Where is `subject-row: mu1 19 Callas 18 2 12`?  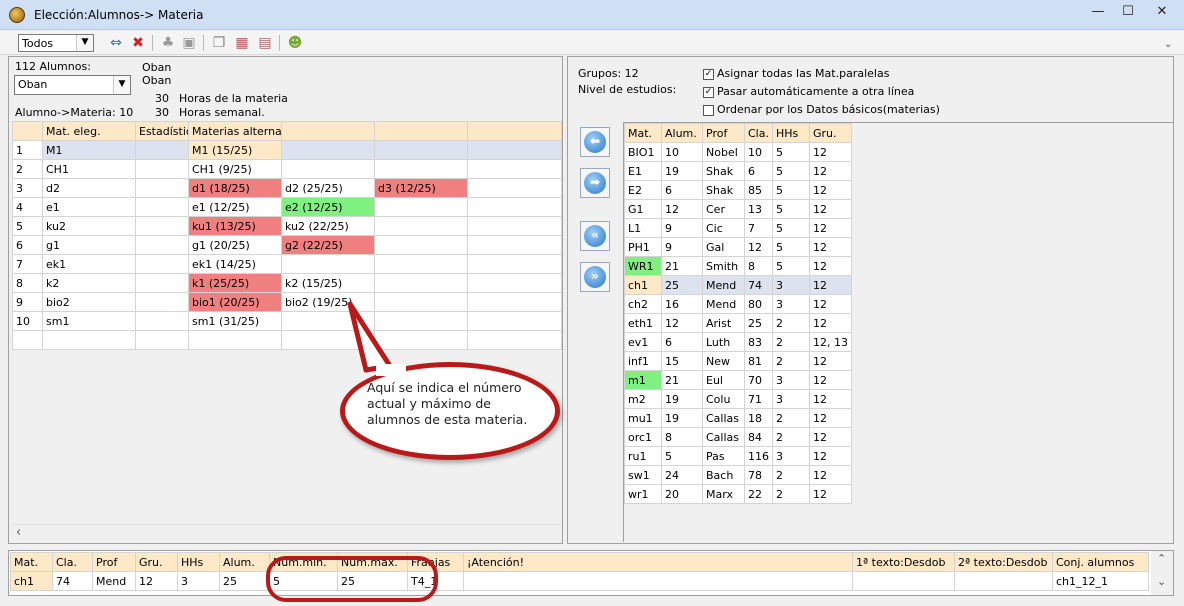
subject-row: mu1 19 Callas 18 2 12 is located at coordinates (738, 418).